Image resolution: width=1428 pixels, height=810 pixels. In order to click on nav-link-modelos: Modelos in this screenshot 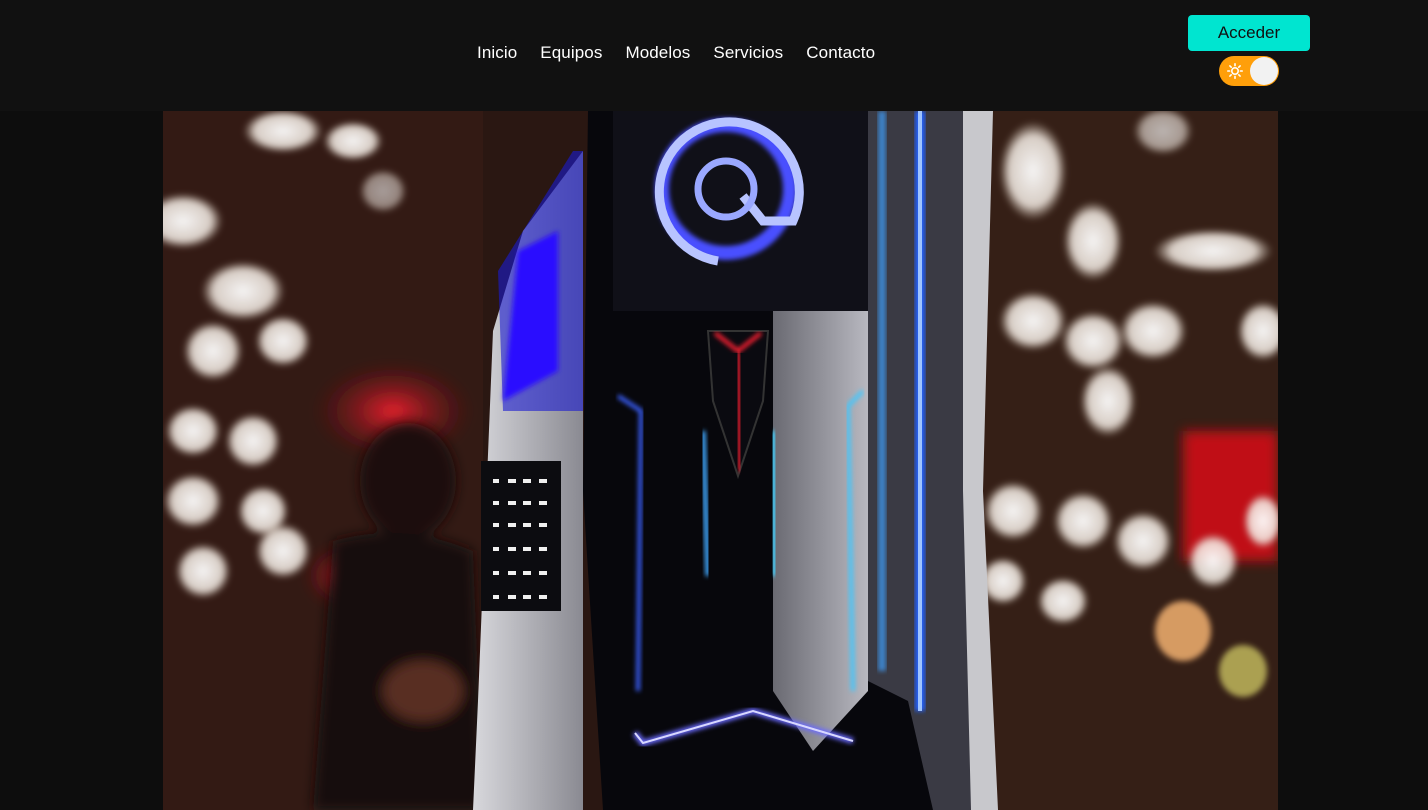, I will do `click(657, 53)`.